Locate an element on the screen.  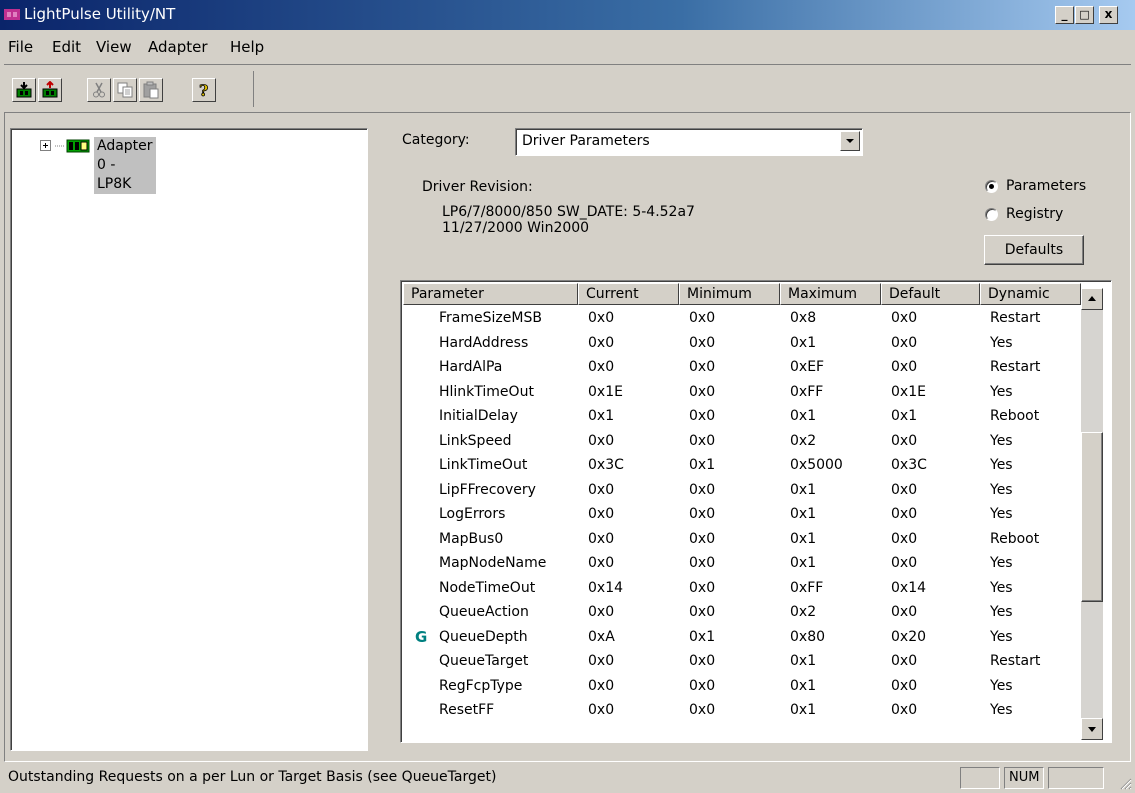
table-cell: LipFFrecovery is located at coordinates (487, 489).